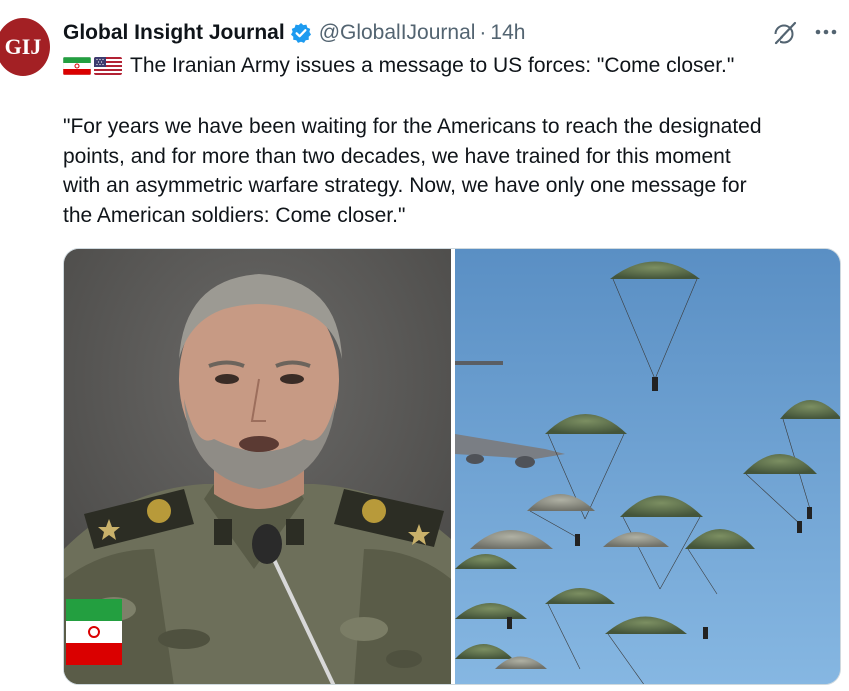 The height and width of the screenshot is (691, 849). Describe the element at coordinates (108, 66) in the screenshot. I see `us-flag-icon` at that location.